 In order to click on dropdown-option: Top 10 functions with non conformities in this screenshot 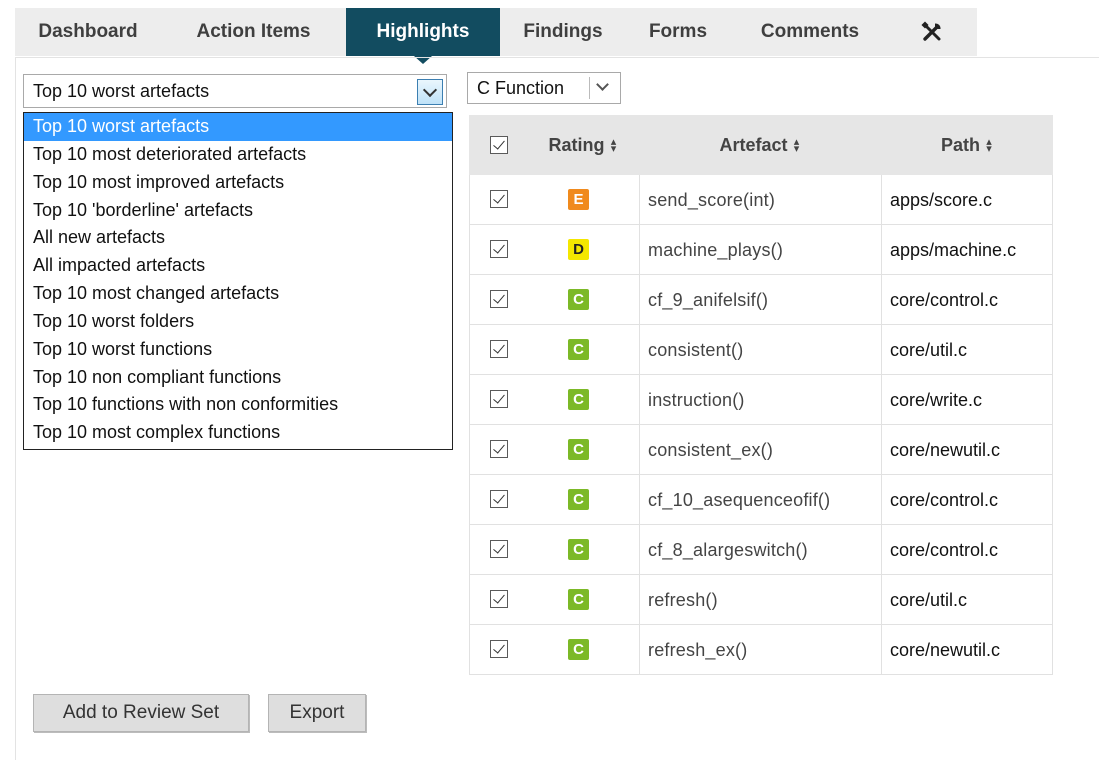, I will do `click(238, 405)`.